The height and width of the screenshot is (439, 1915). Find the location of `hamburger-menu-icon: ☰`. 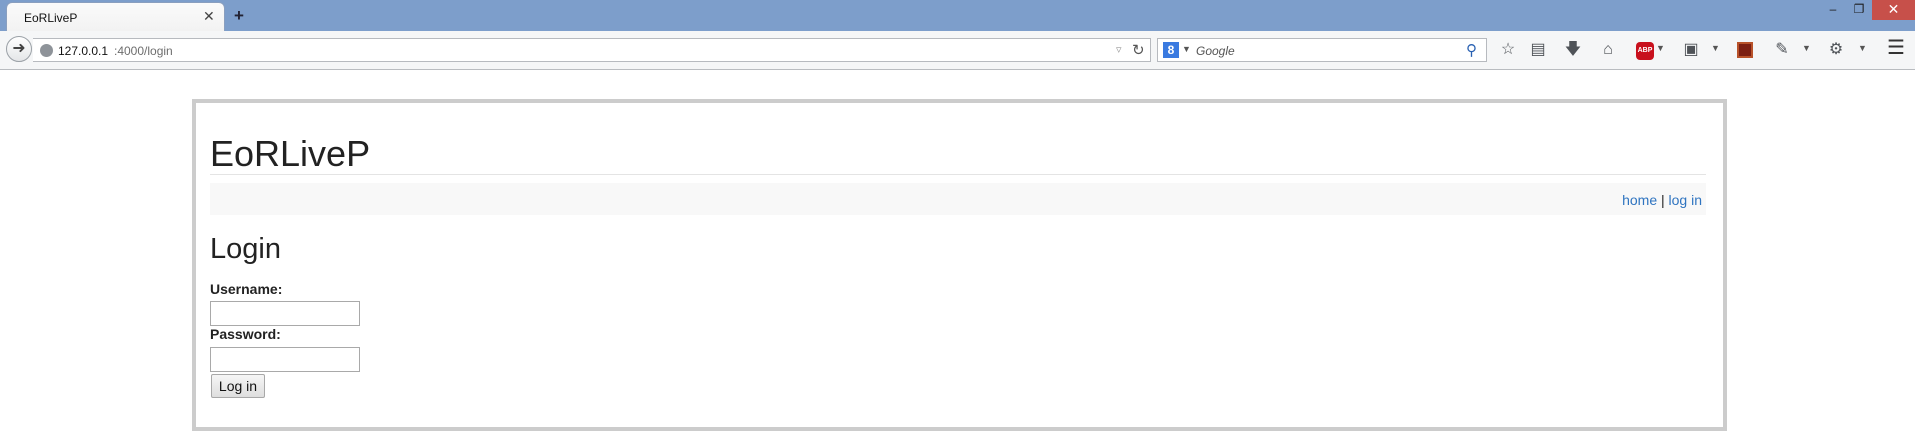

hamburger-menu-icon: ☰ is located at coordinates (1896, 48).